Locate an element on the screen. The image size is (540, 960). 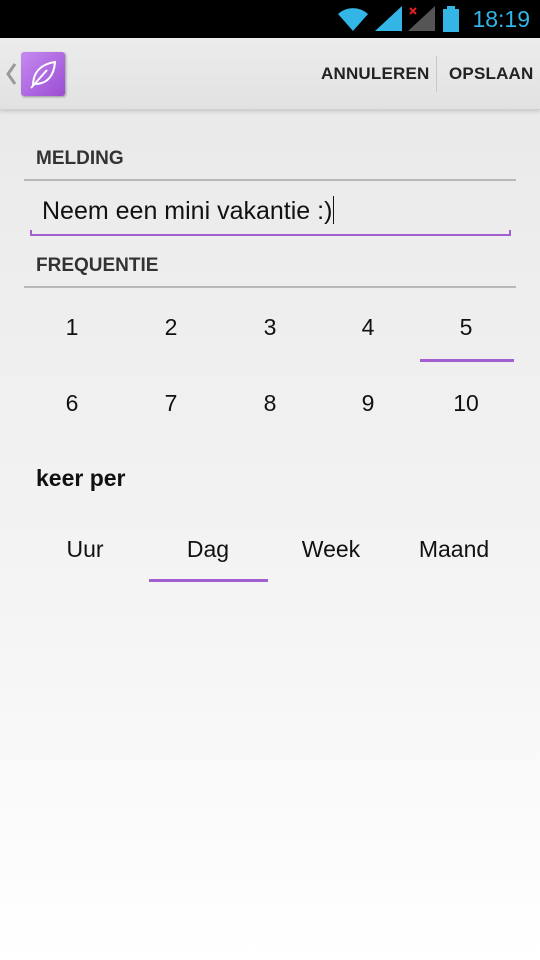
action-bar: ANNULEREN OPSLAAN is located at coordinates (270, 74).